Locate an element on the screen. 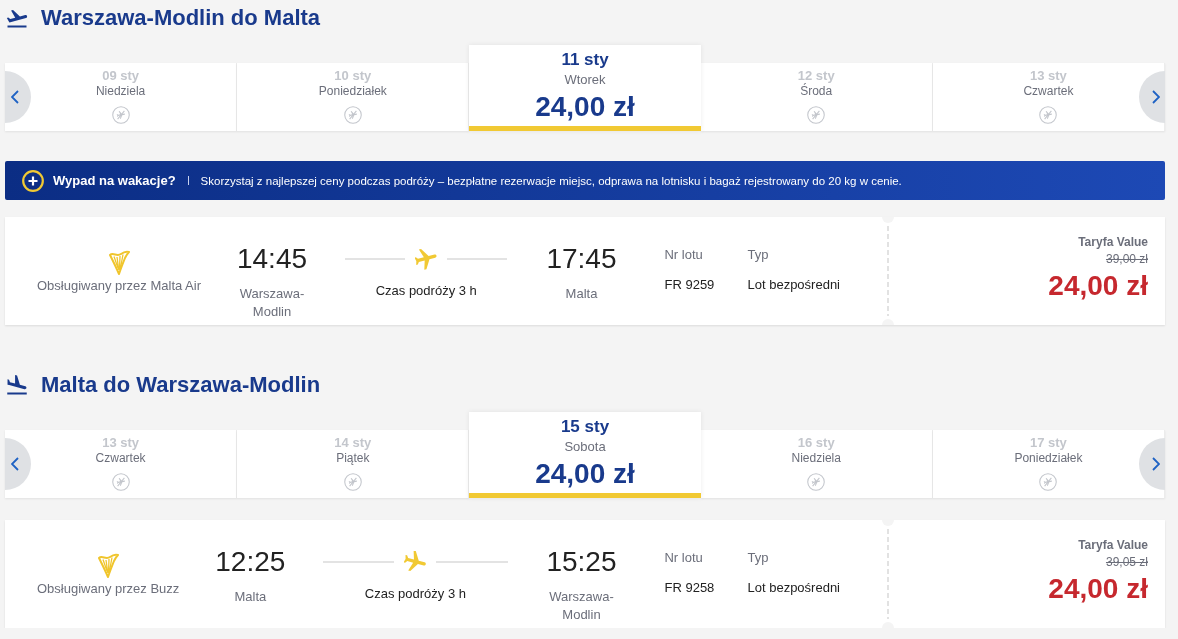  banner-text: Skorzystaj z najlepszej ceny podczas podróży – bezpłatne rezerwacje miejsc, odprawa na lotnisku i bagaż rejestrowany do 20 kg w cenie. is located at coordinates (551, 180).